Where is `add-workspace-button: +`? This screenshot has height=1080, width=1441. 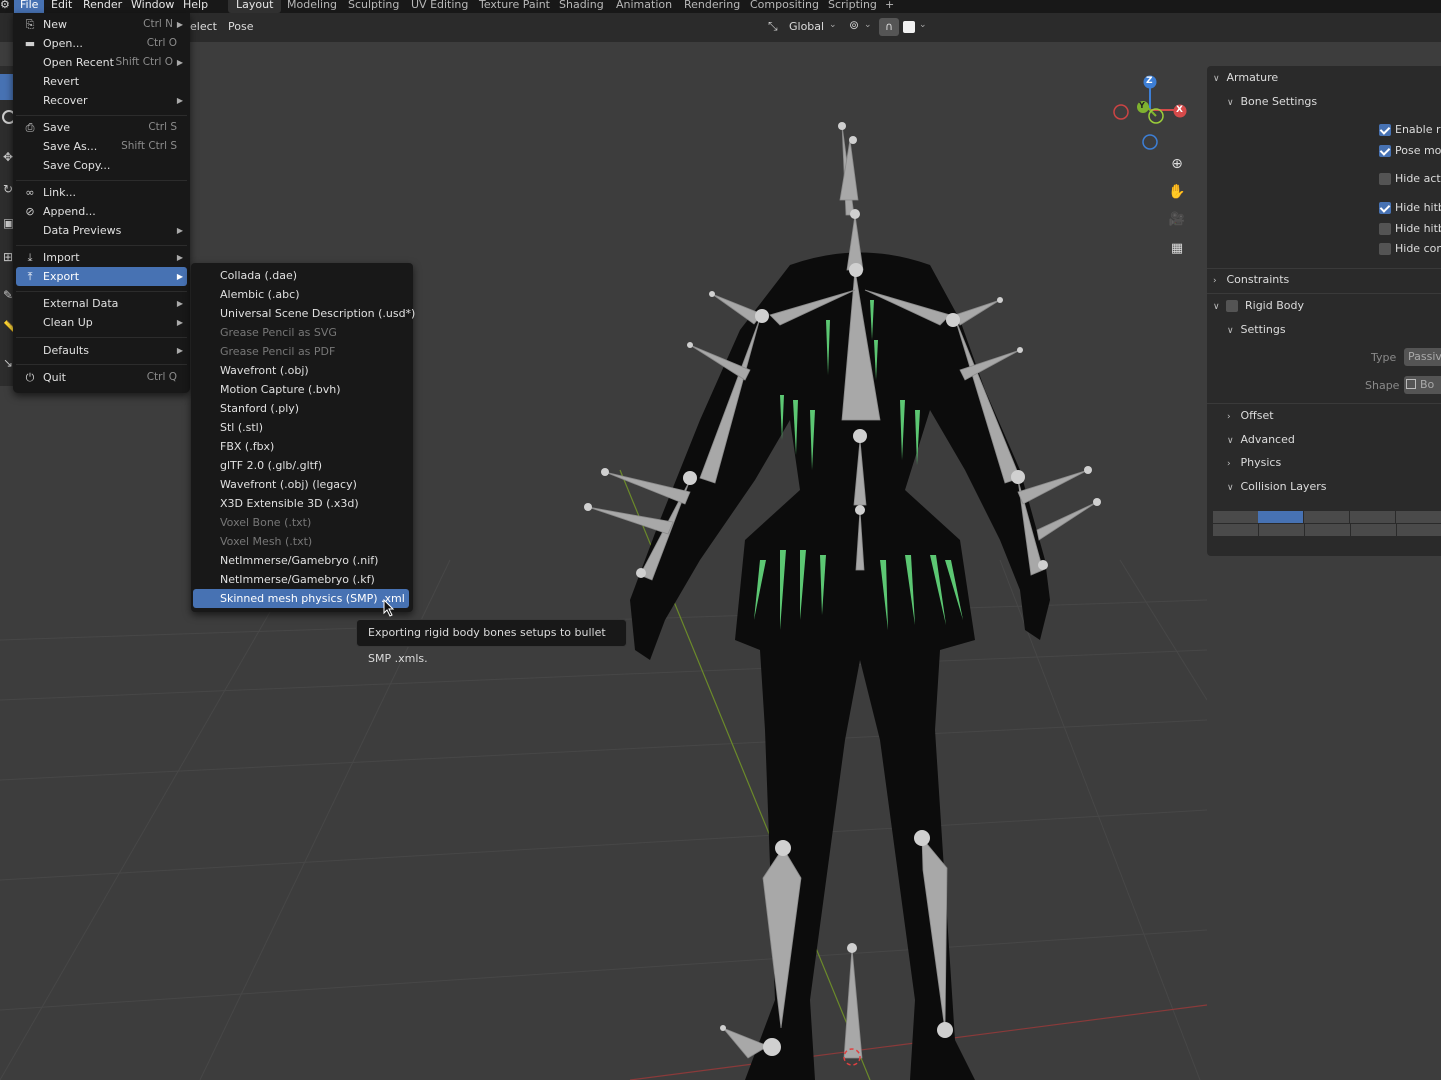
add-workspace-button: + is located at coordinates (889, 6).